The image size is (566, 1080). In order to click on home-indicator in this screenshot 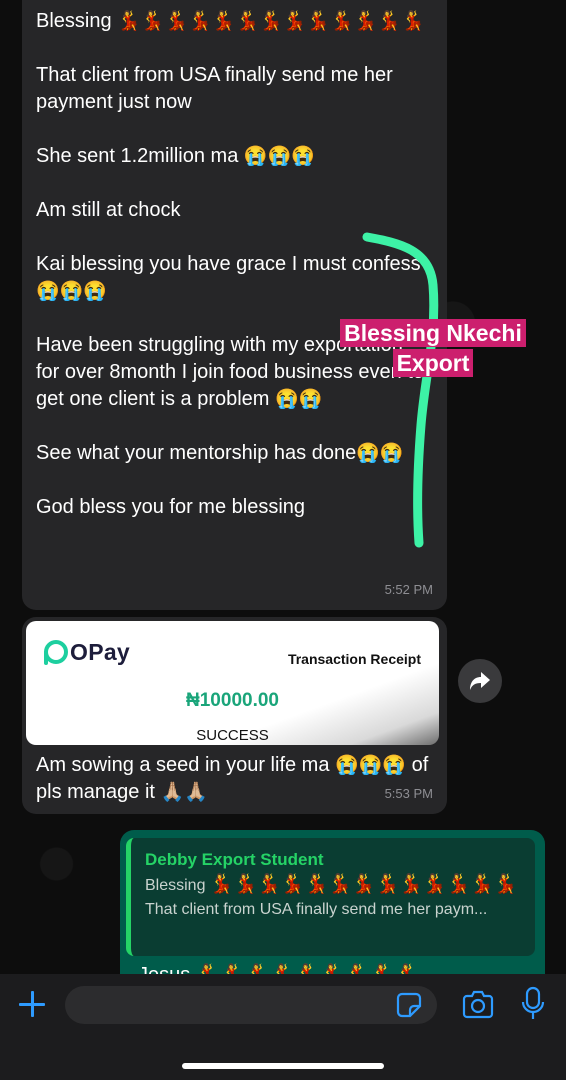, I will do `click(283, 1066)`.